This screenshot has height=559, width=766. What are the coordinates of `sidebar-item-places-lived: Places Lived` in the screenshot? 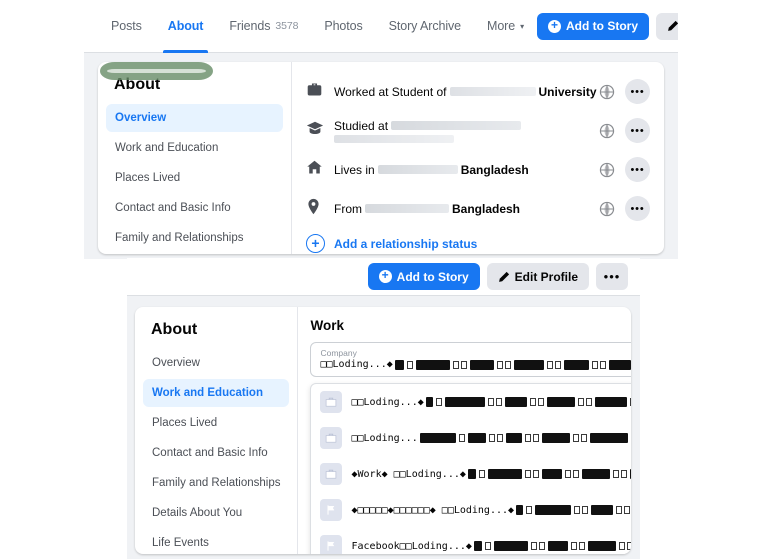 It's located at (194, 178).